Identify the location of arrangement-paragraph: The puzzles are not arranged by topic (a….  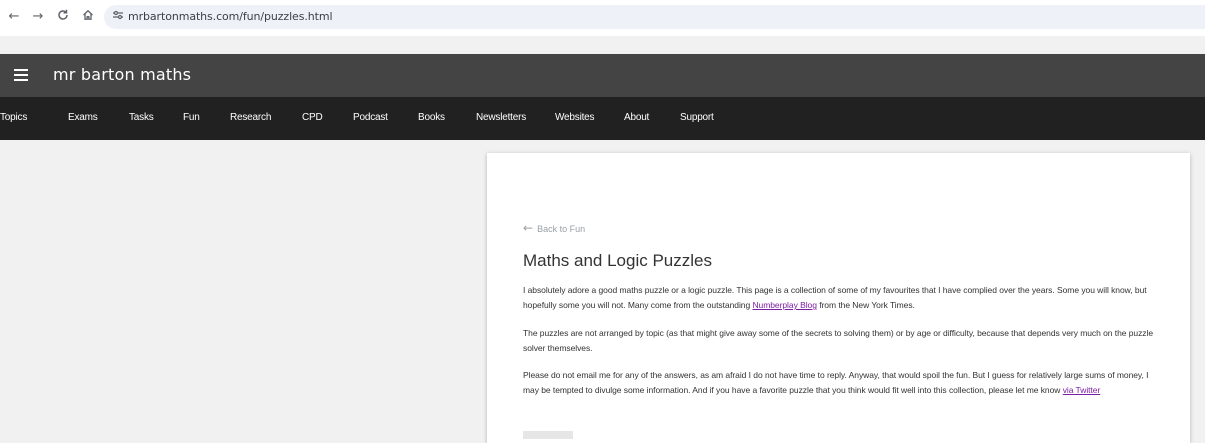
(838, 340).